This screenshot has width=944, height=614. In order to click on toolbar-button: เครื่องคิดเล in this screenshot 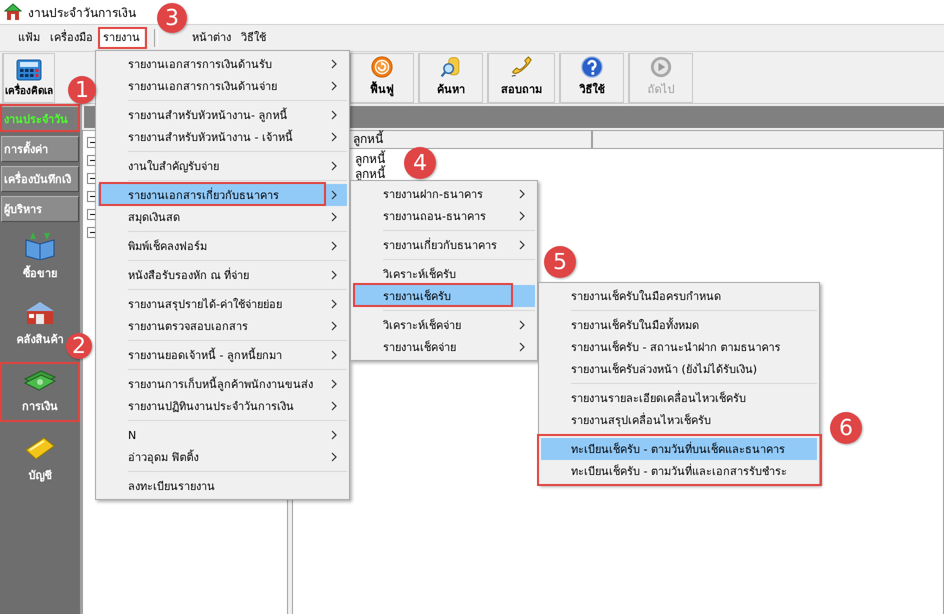, I will do `click(29, 78)`.